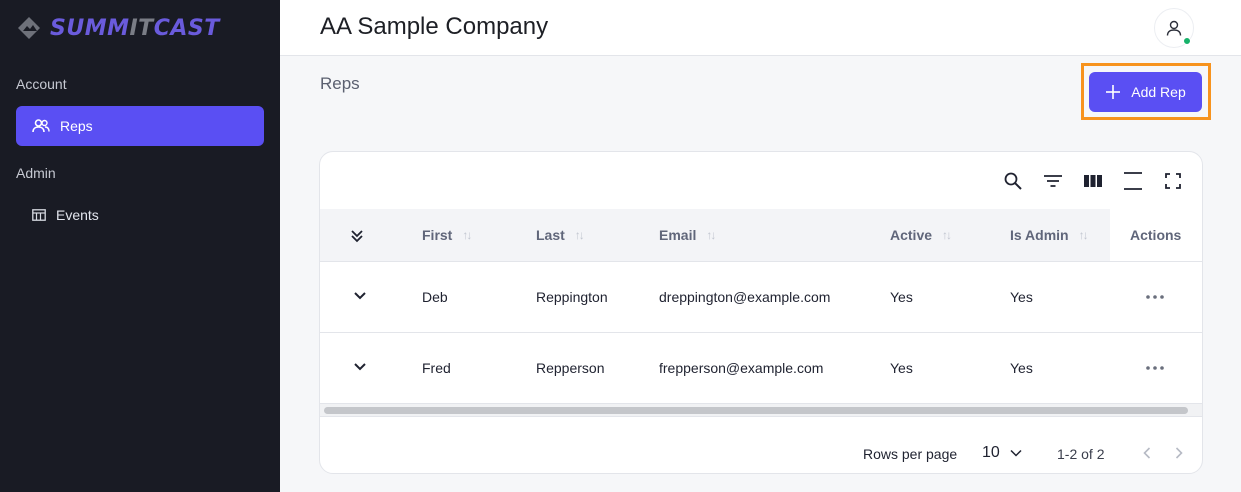  What do you see at coordinates (436, 368) in the screenshot?
I see `cell-first: Fred` at bounding box center [436, 368].